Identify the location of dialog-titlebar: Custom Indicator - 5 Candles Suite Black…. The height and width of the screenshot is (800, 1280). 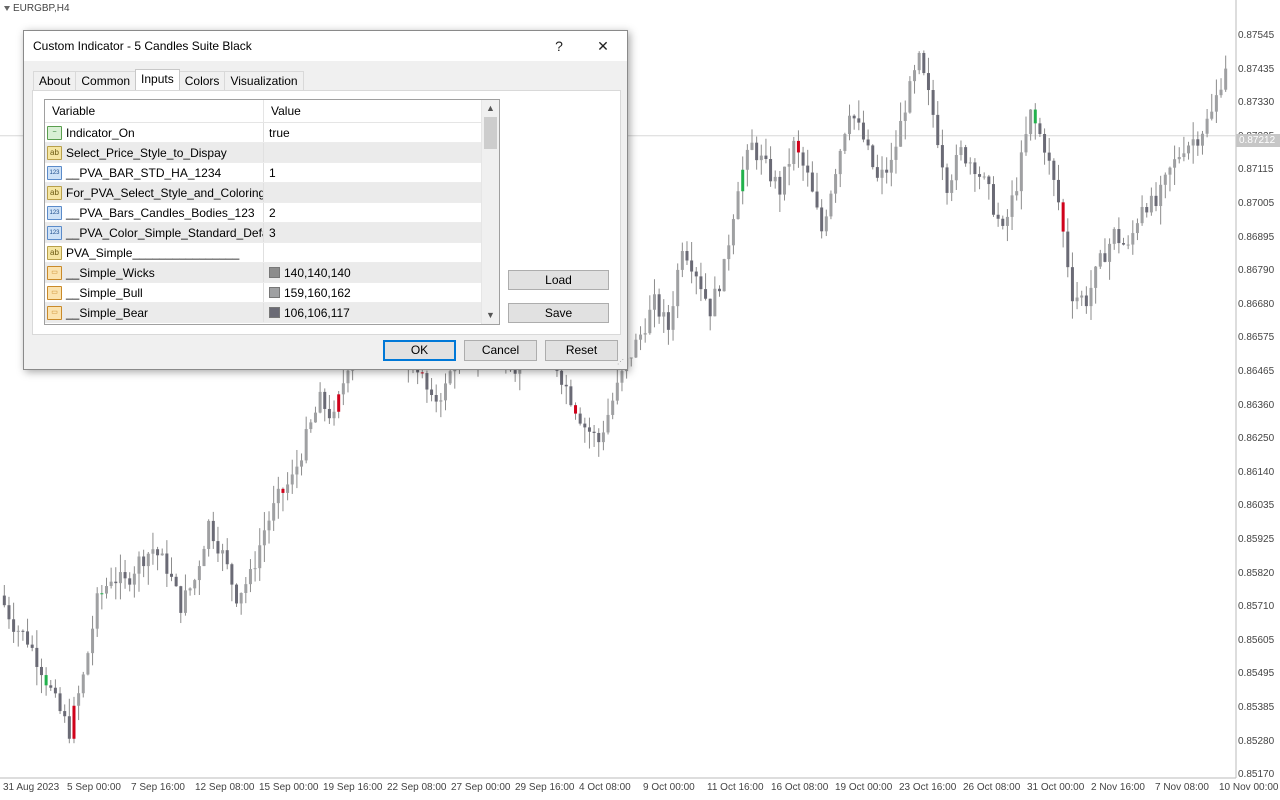
(325, 46).